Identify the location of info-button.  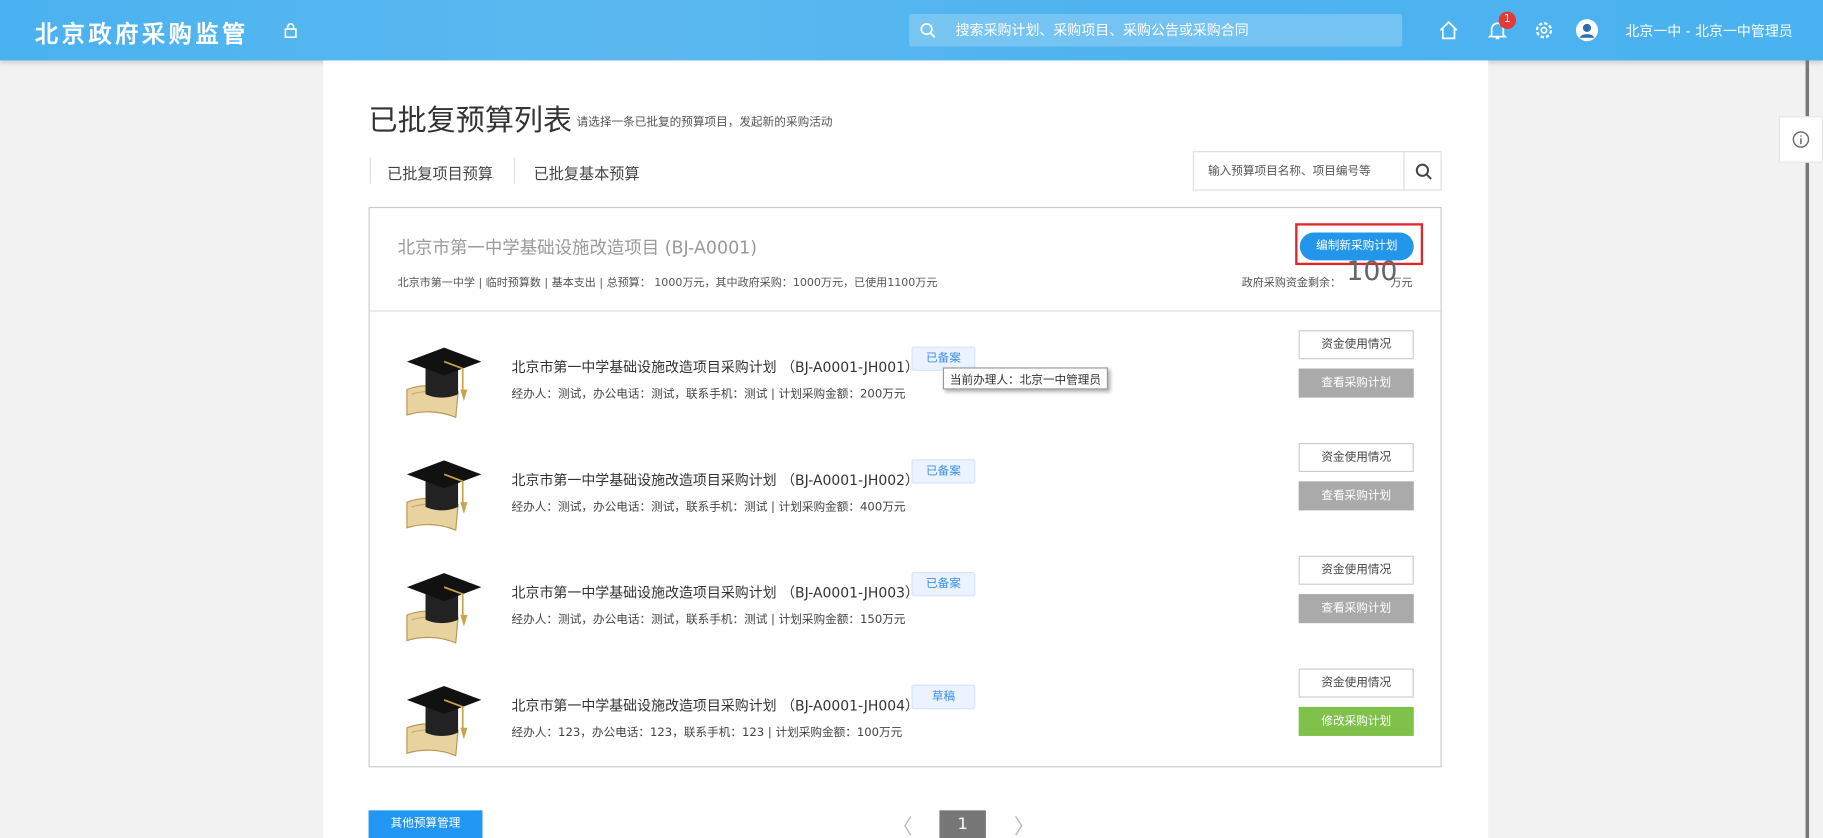
(1800, 139).